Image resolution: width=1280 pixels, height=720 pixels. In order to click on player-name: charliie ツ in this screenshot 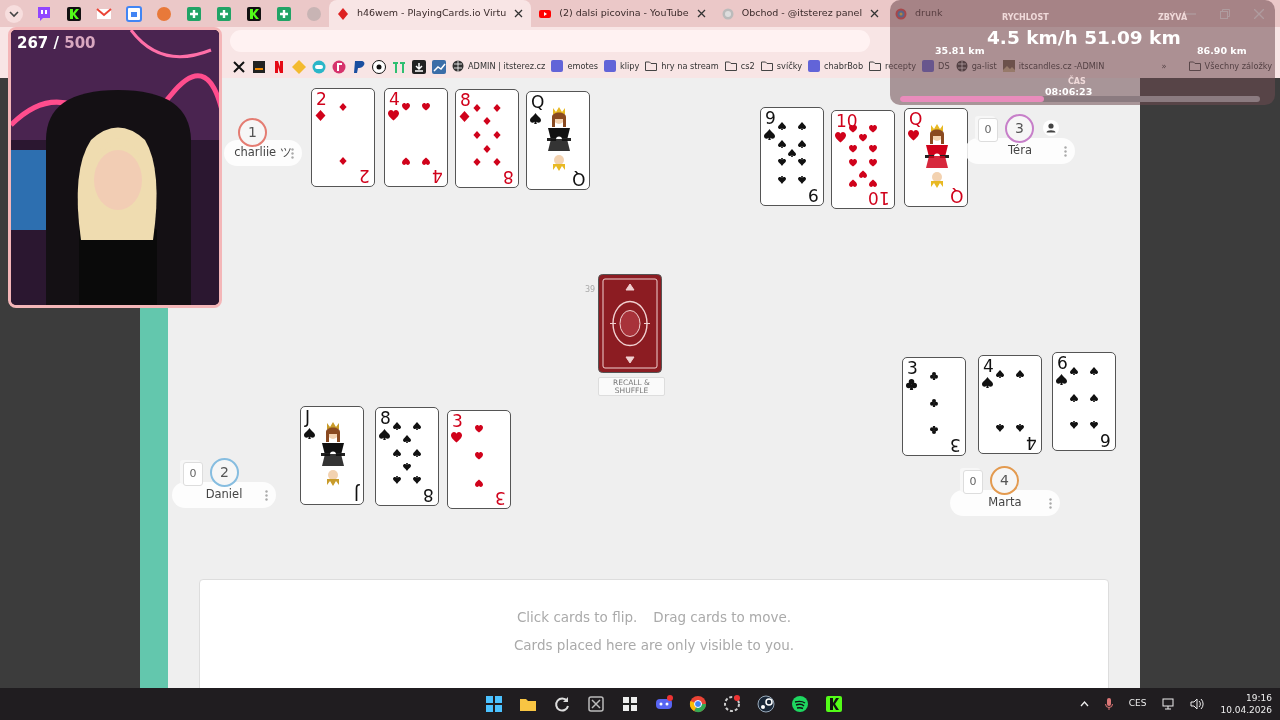, I will do `click(263, 153)`.